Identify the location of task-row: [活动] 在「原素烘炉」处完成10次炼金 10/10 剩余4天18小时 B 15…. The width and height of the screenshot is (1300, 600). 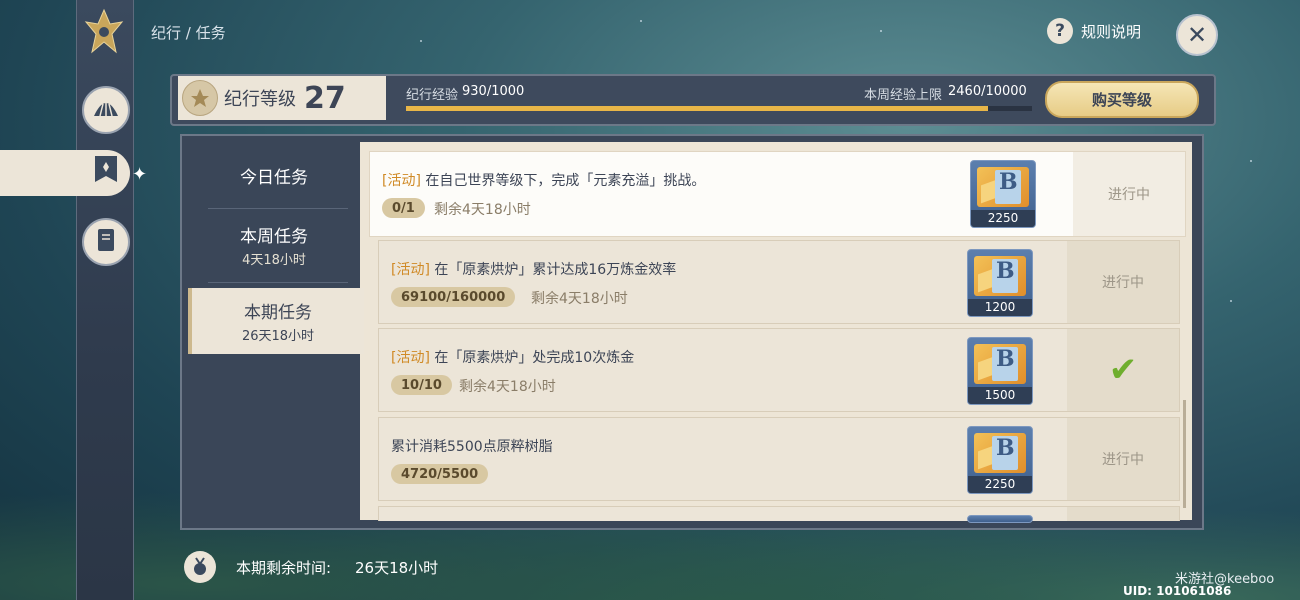
(779, 370).